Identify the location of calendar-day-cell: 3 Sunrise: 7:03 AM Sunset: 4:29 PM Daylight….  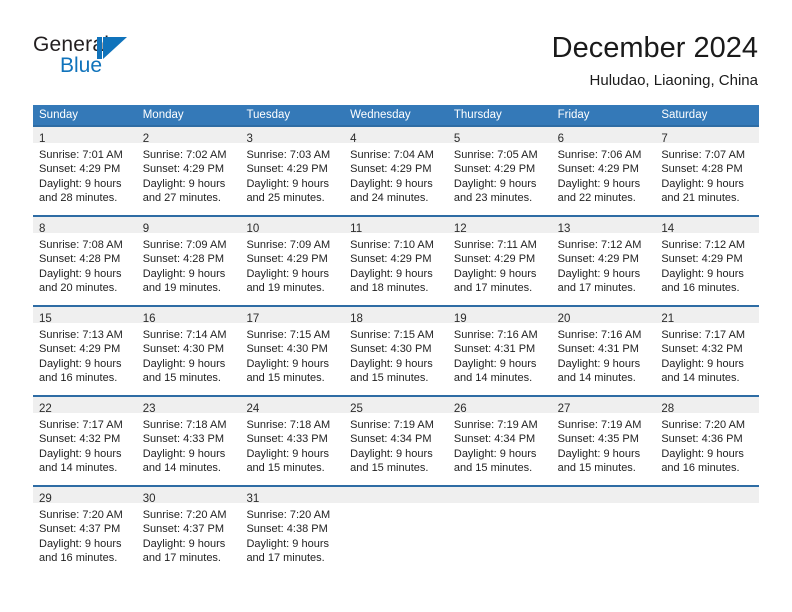
(292, 171).